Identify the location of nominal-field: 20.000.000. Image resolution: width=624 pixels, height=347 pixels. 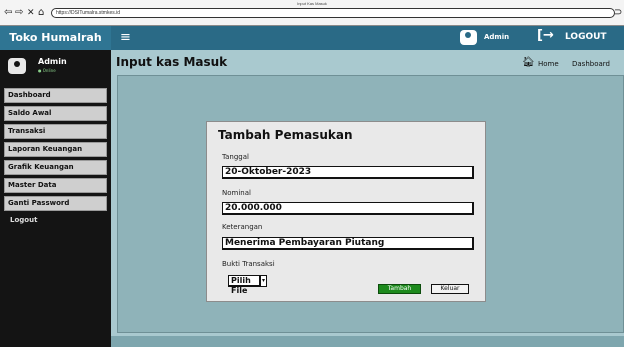
(348, 208).